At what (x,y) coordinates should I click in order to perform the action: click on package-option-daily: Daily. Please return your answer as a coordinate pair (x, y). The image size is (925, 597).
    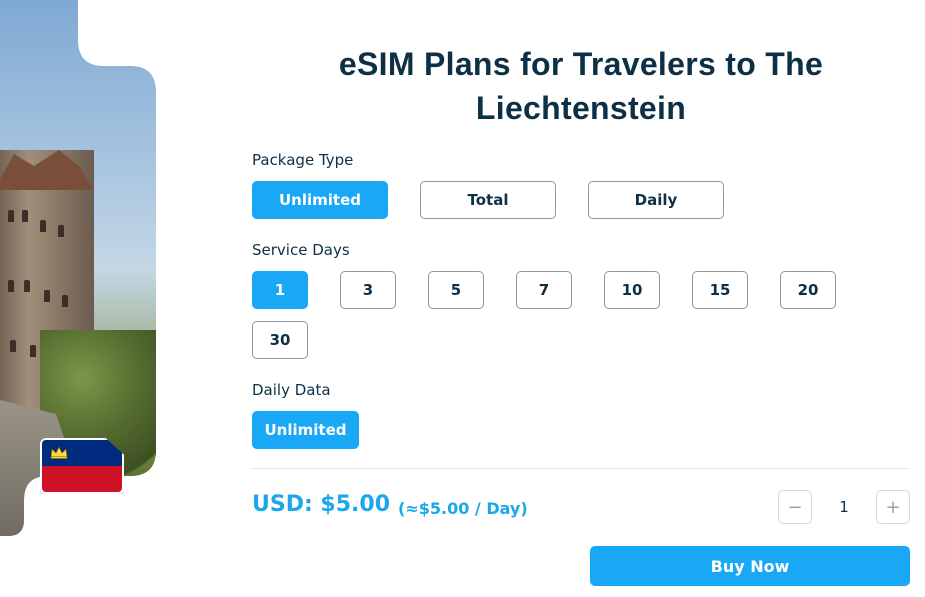
    Looking at the image, I should click on (656, 200).